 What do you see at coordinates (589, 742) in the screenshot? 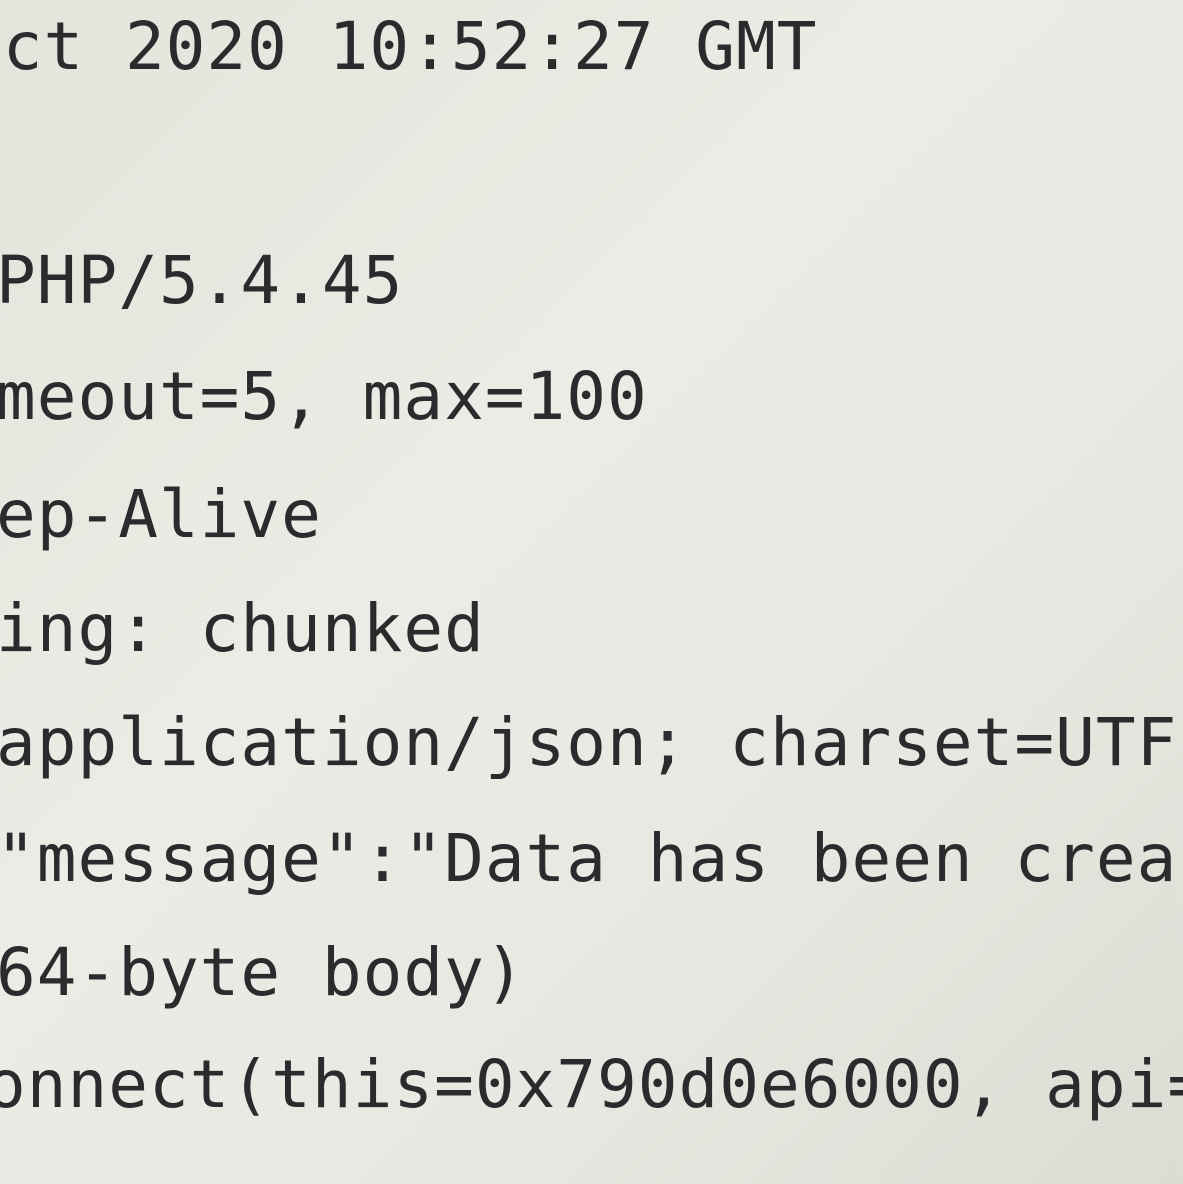
I see `content-type-line: application/json; charset=UTF` at bounding box center [589, 742].